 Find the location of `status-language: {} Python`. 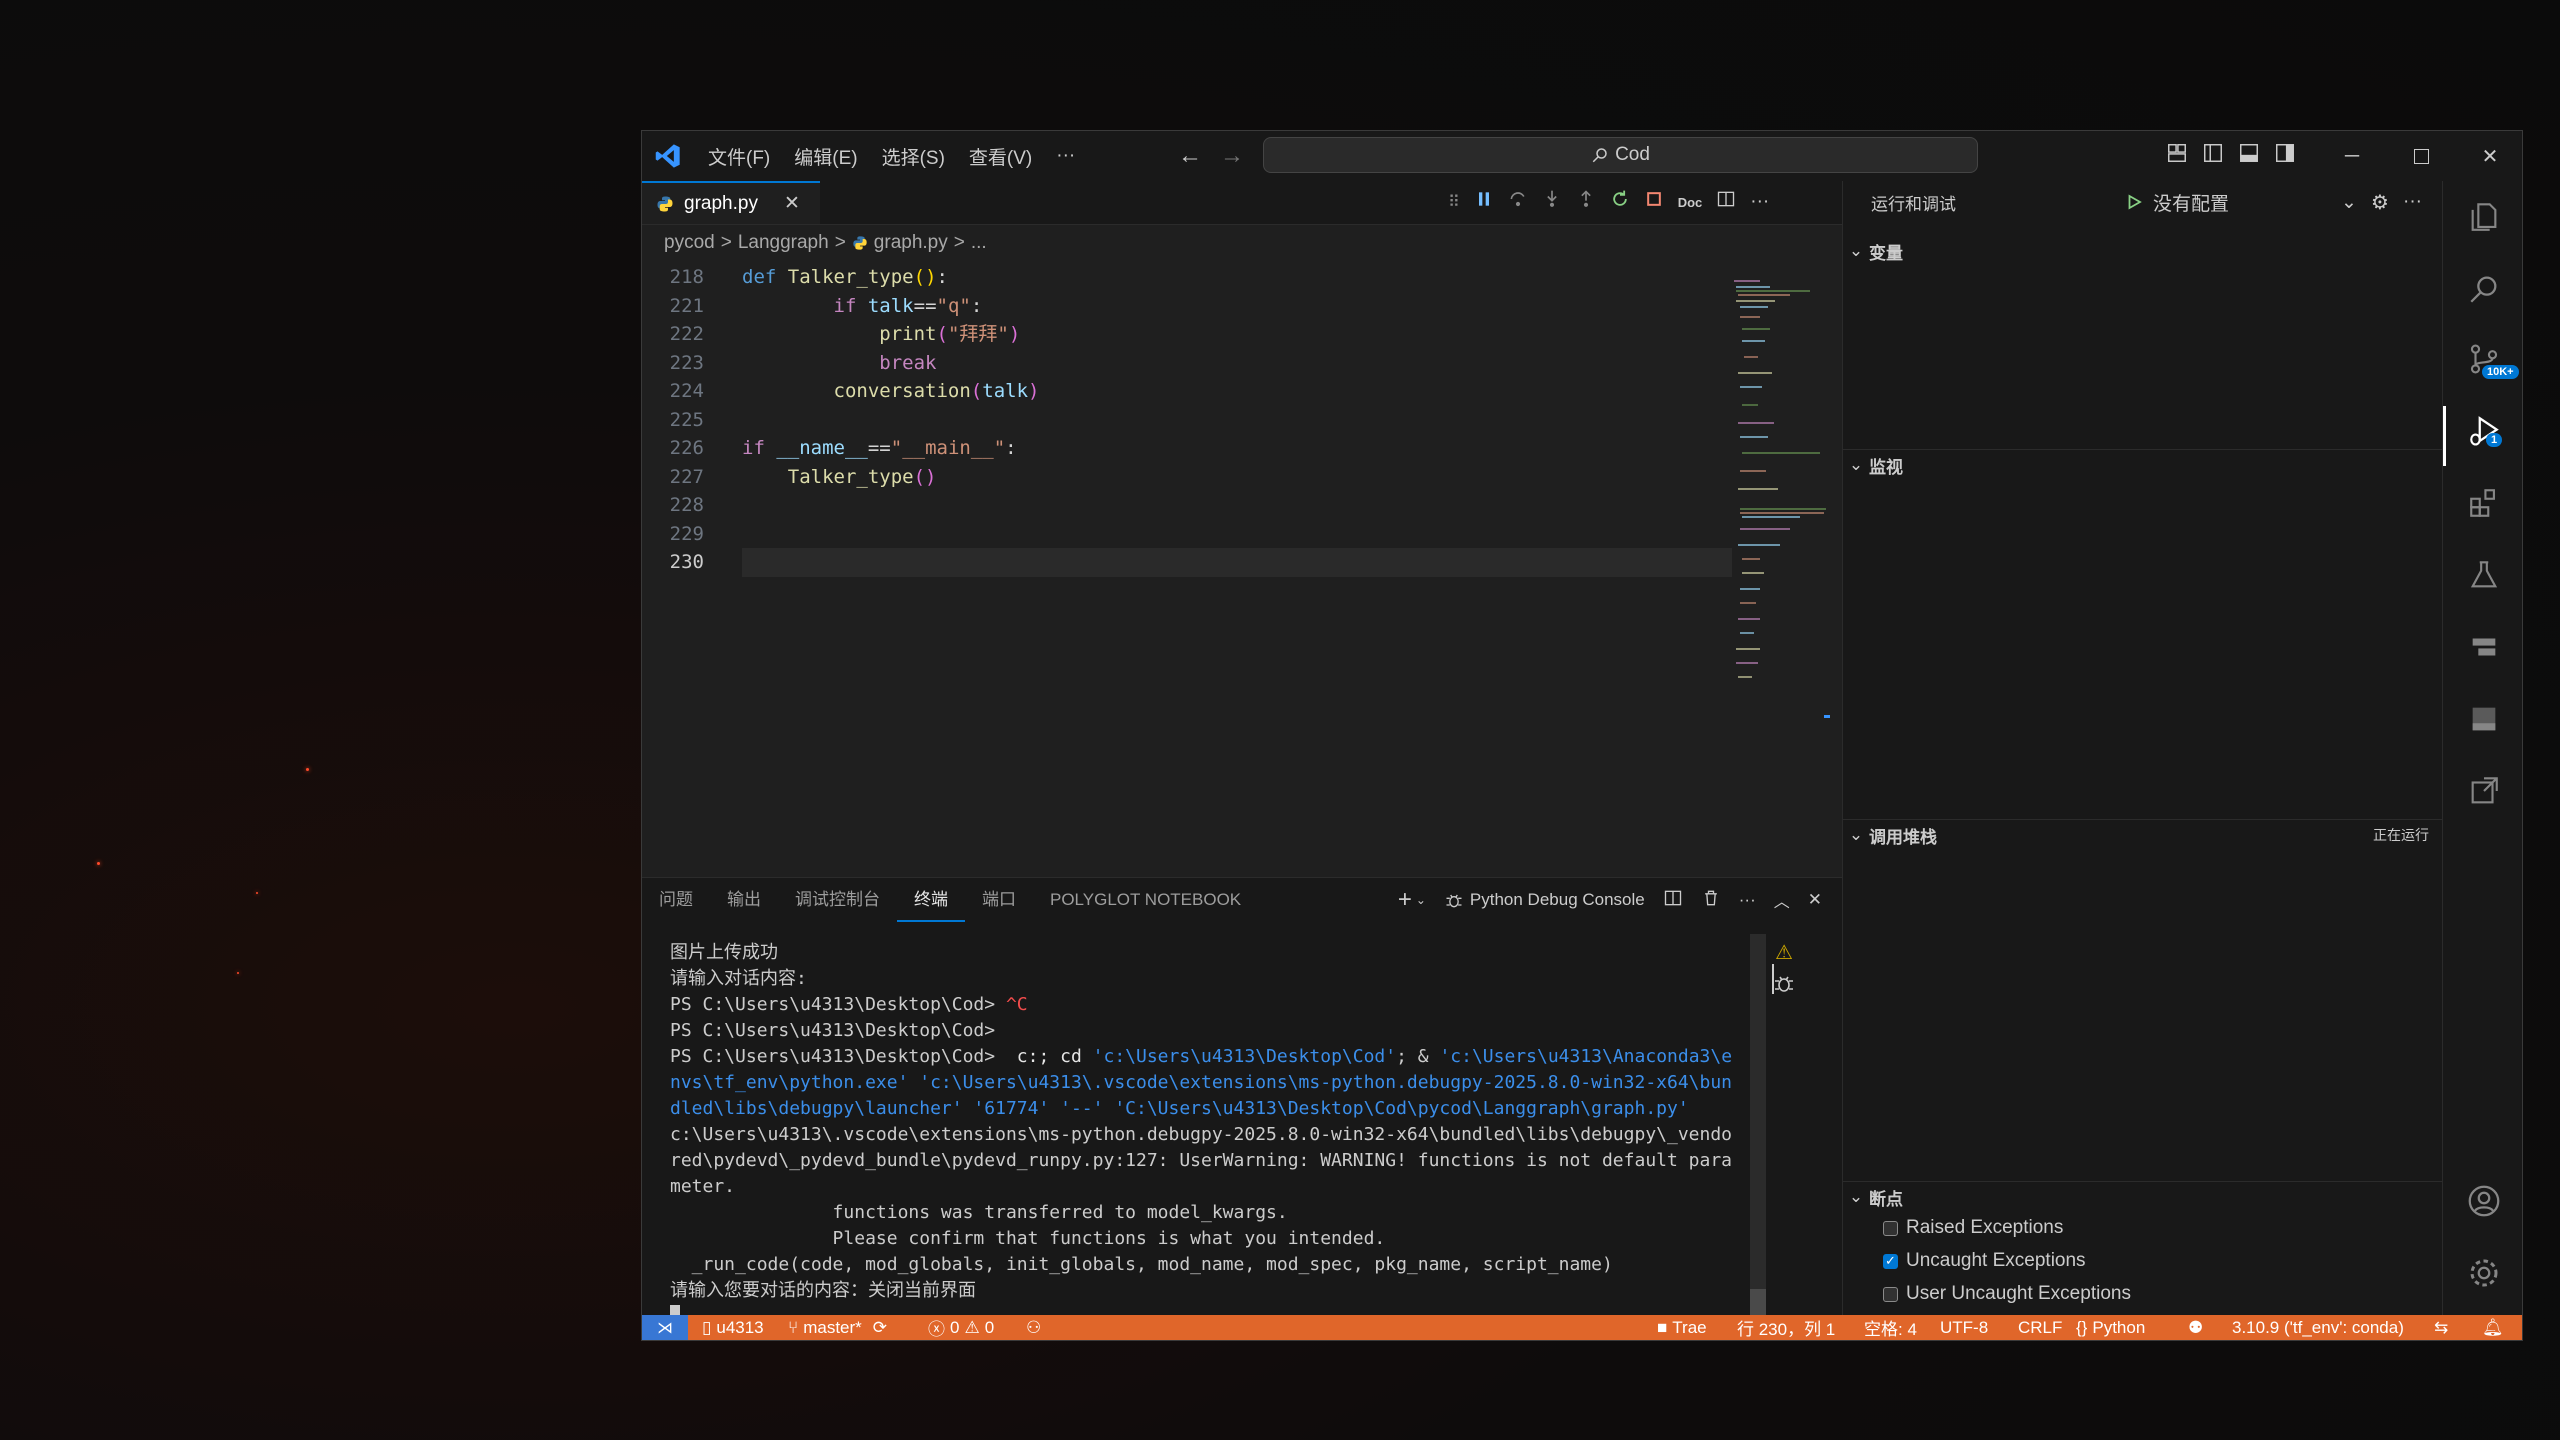

status-language: {} Python is located at coordinates (2110, 1327).